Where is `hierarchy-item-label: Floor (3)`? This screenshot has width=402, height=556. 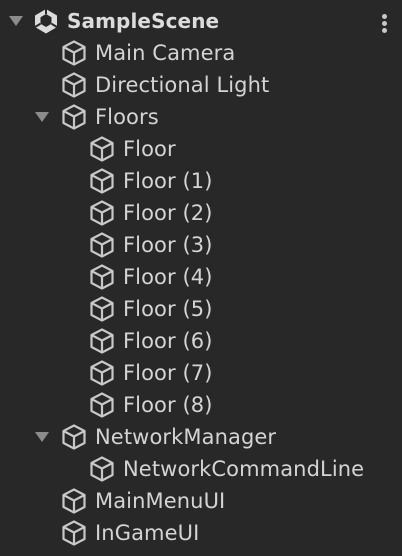 hierarchy-item-label: Floor (3) is located at coordinates (168, 245).